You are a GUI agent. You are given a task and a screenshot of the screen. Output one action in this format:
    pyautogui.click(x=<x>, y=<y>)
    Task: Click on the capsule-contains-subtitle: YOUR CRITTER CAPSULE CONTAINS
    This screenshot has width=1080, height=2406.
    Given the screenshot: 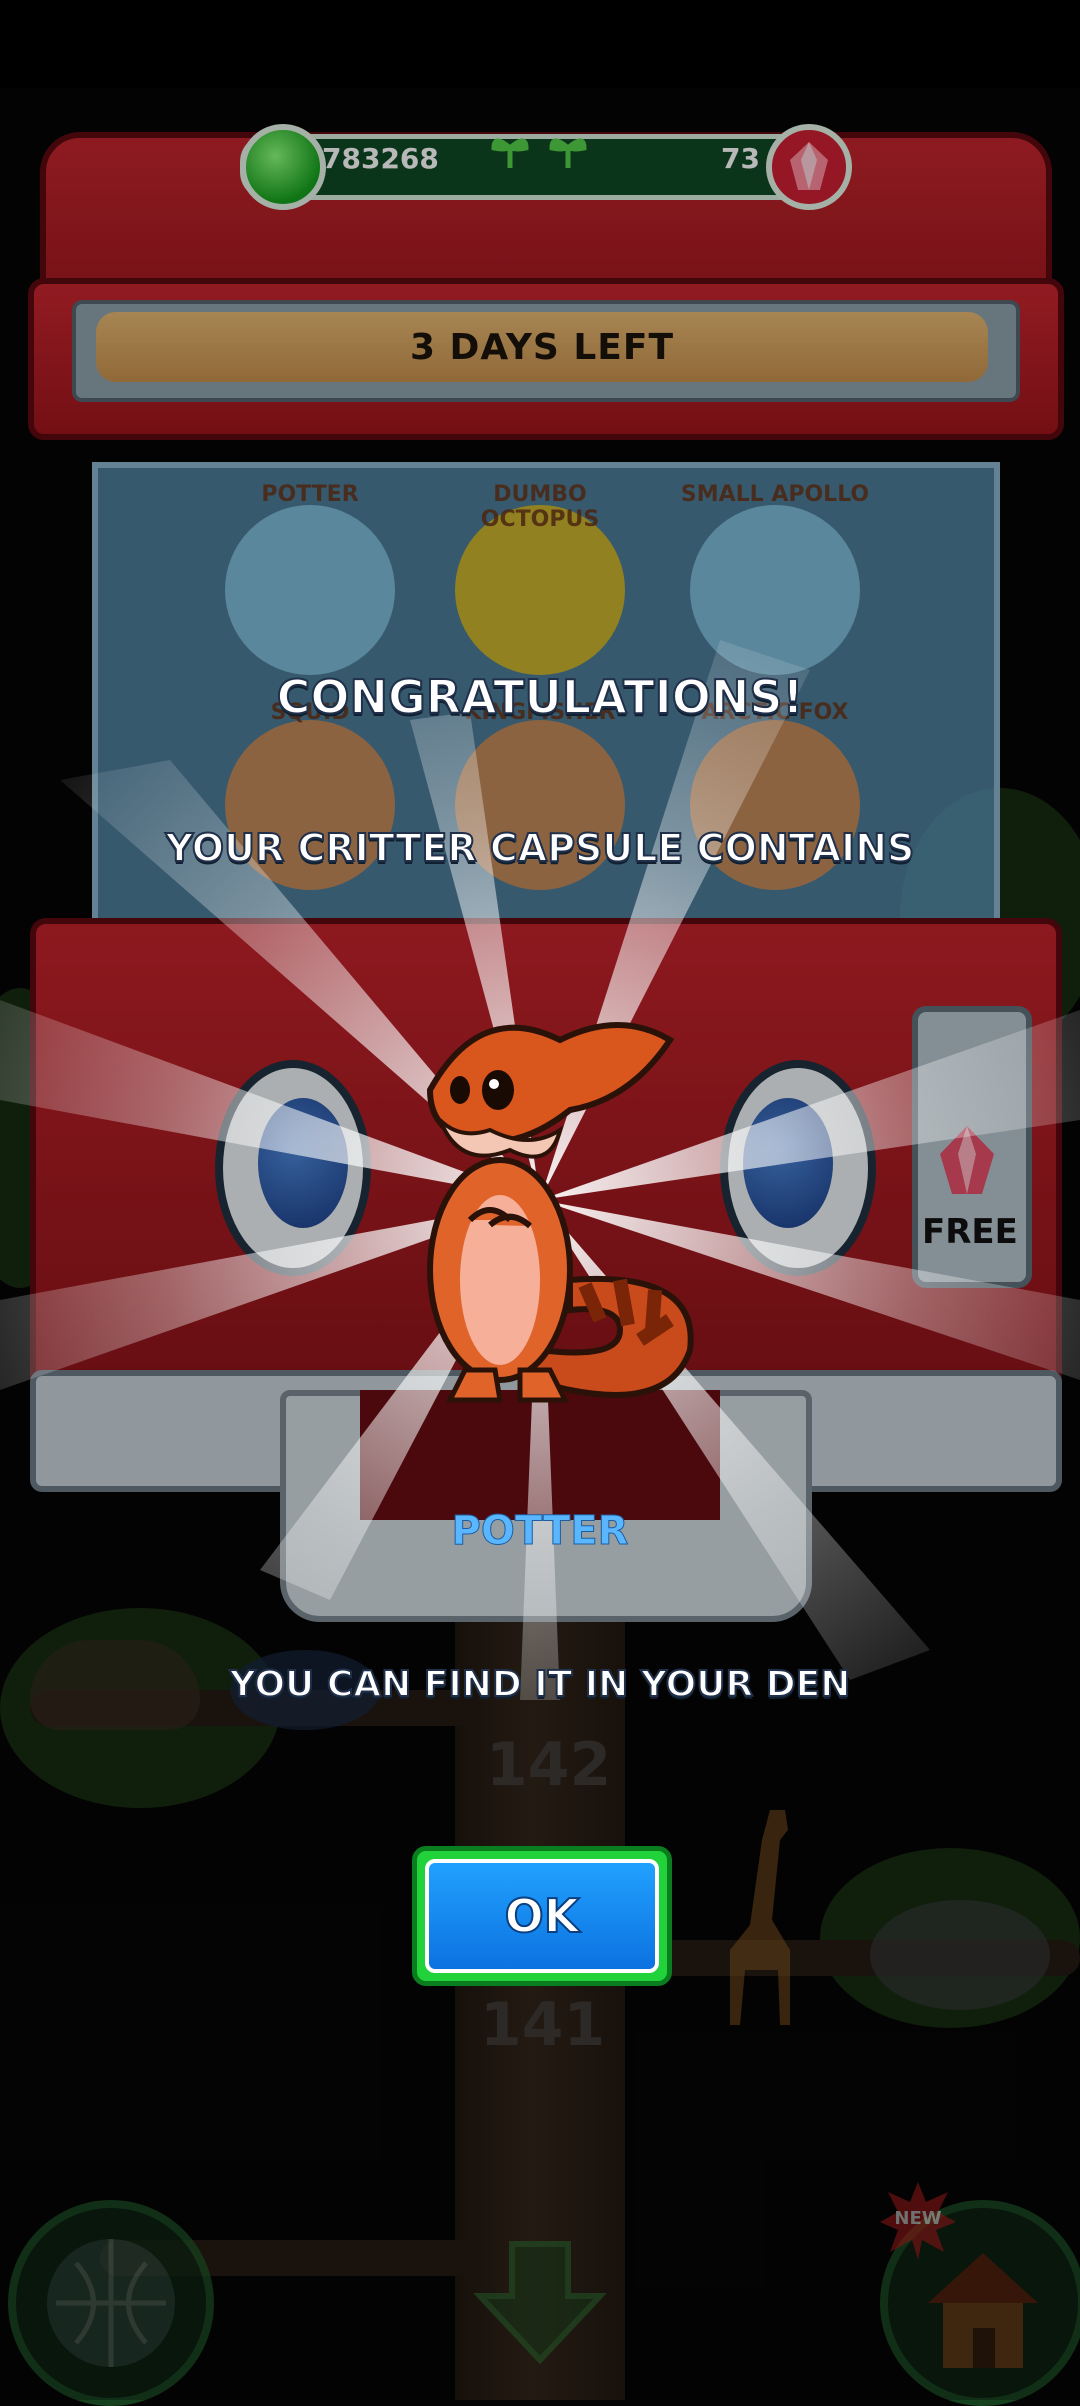 What is the action you would take?
    pyautogui.click(x=540, y=848)
    